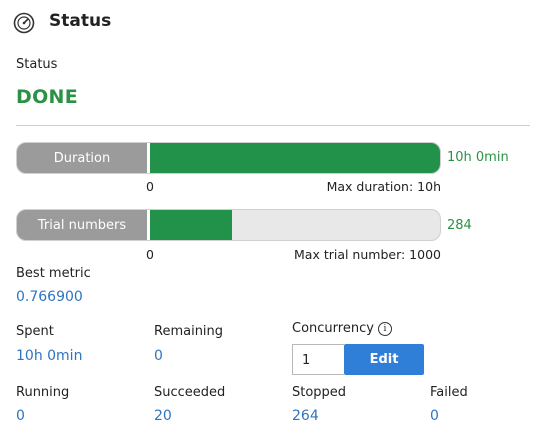 The image size is (547, 444). What do you see at coordinates (158, 356) in the screenshot?
I see `remaining-value: 0` at bounding box center [158, 356].